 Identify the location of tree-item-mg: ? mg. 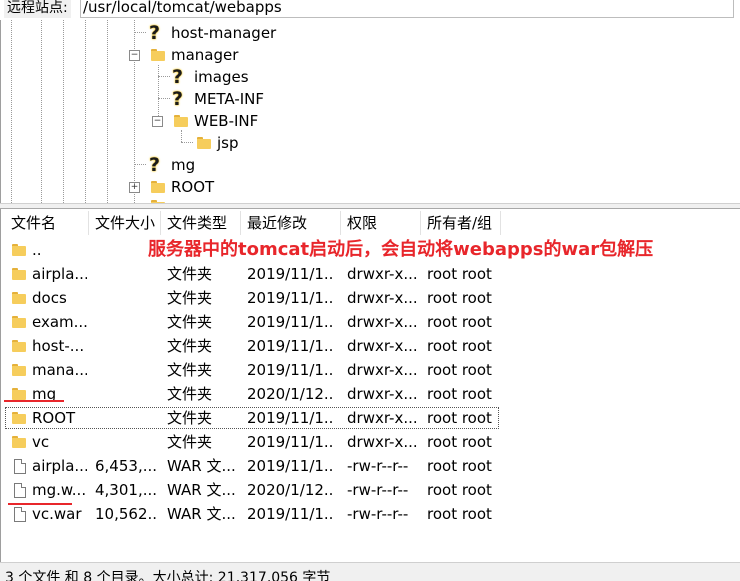
(249, 165).